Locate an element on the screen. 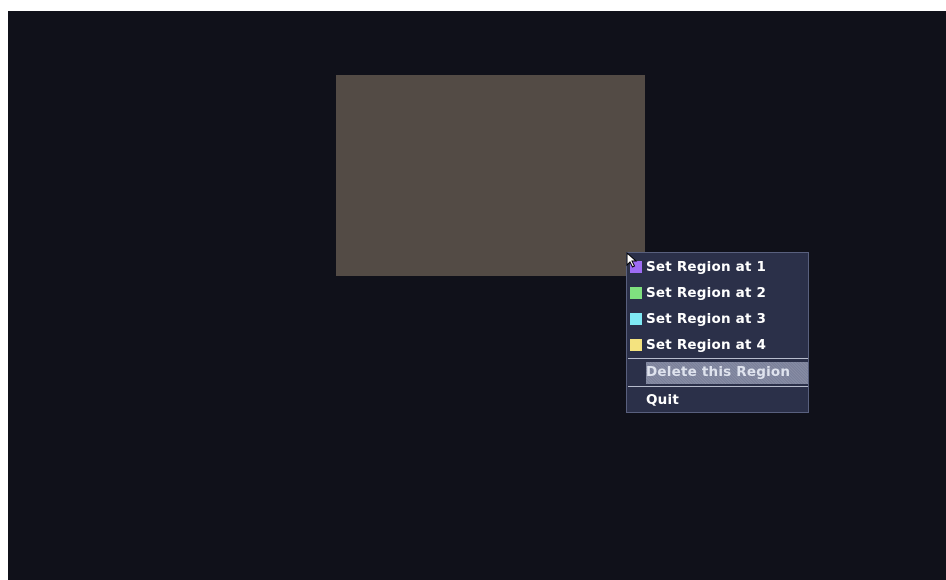 The image size is (946, 580). menu-item-set-region-2: Set Region at 2 is located at coordinates (717, 293).